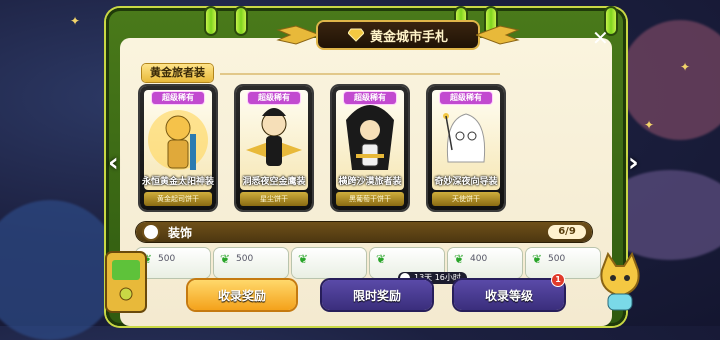 The height and width of the screenshot is (340, 720). I want to click on collection-reward-button: 收录奖励, so click(242, 295).